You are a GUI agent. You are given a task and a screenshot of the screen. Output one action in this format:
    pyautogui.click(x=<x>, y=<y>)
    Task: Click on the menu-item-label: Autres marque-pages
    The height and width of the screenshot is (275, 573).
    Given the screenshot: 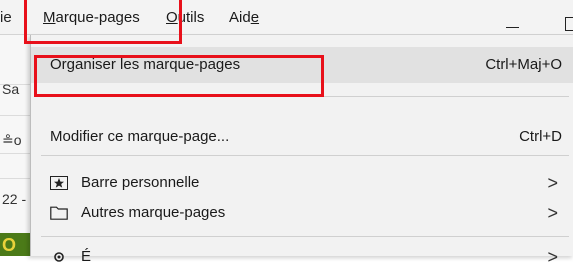 What is the action you would take?
    pyautogui.click(x=153, y=212)
    